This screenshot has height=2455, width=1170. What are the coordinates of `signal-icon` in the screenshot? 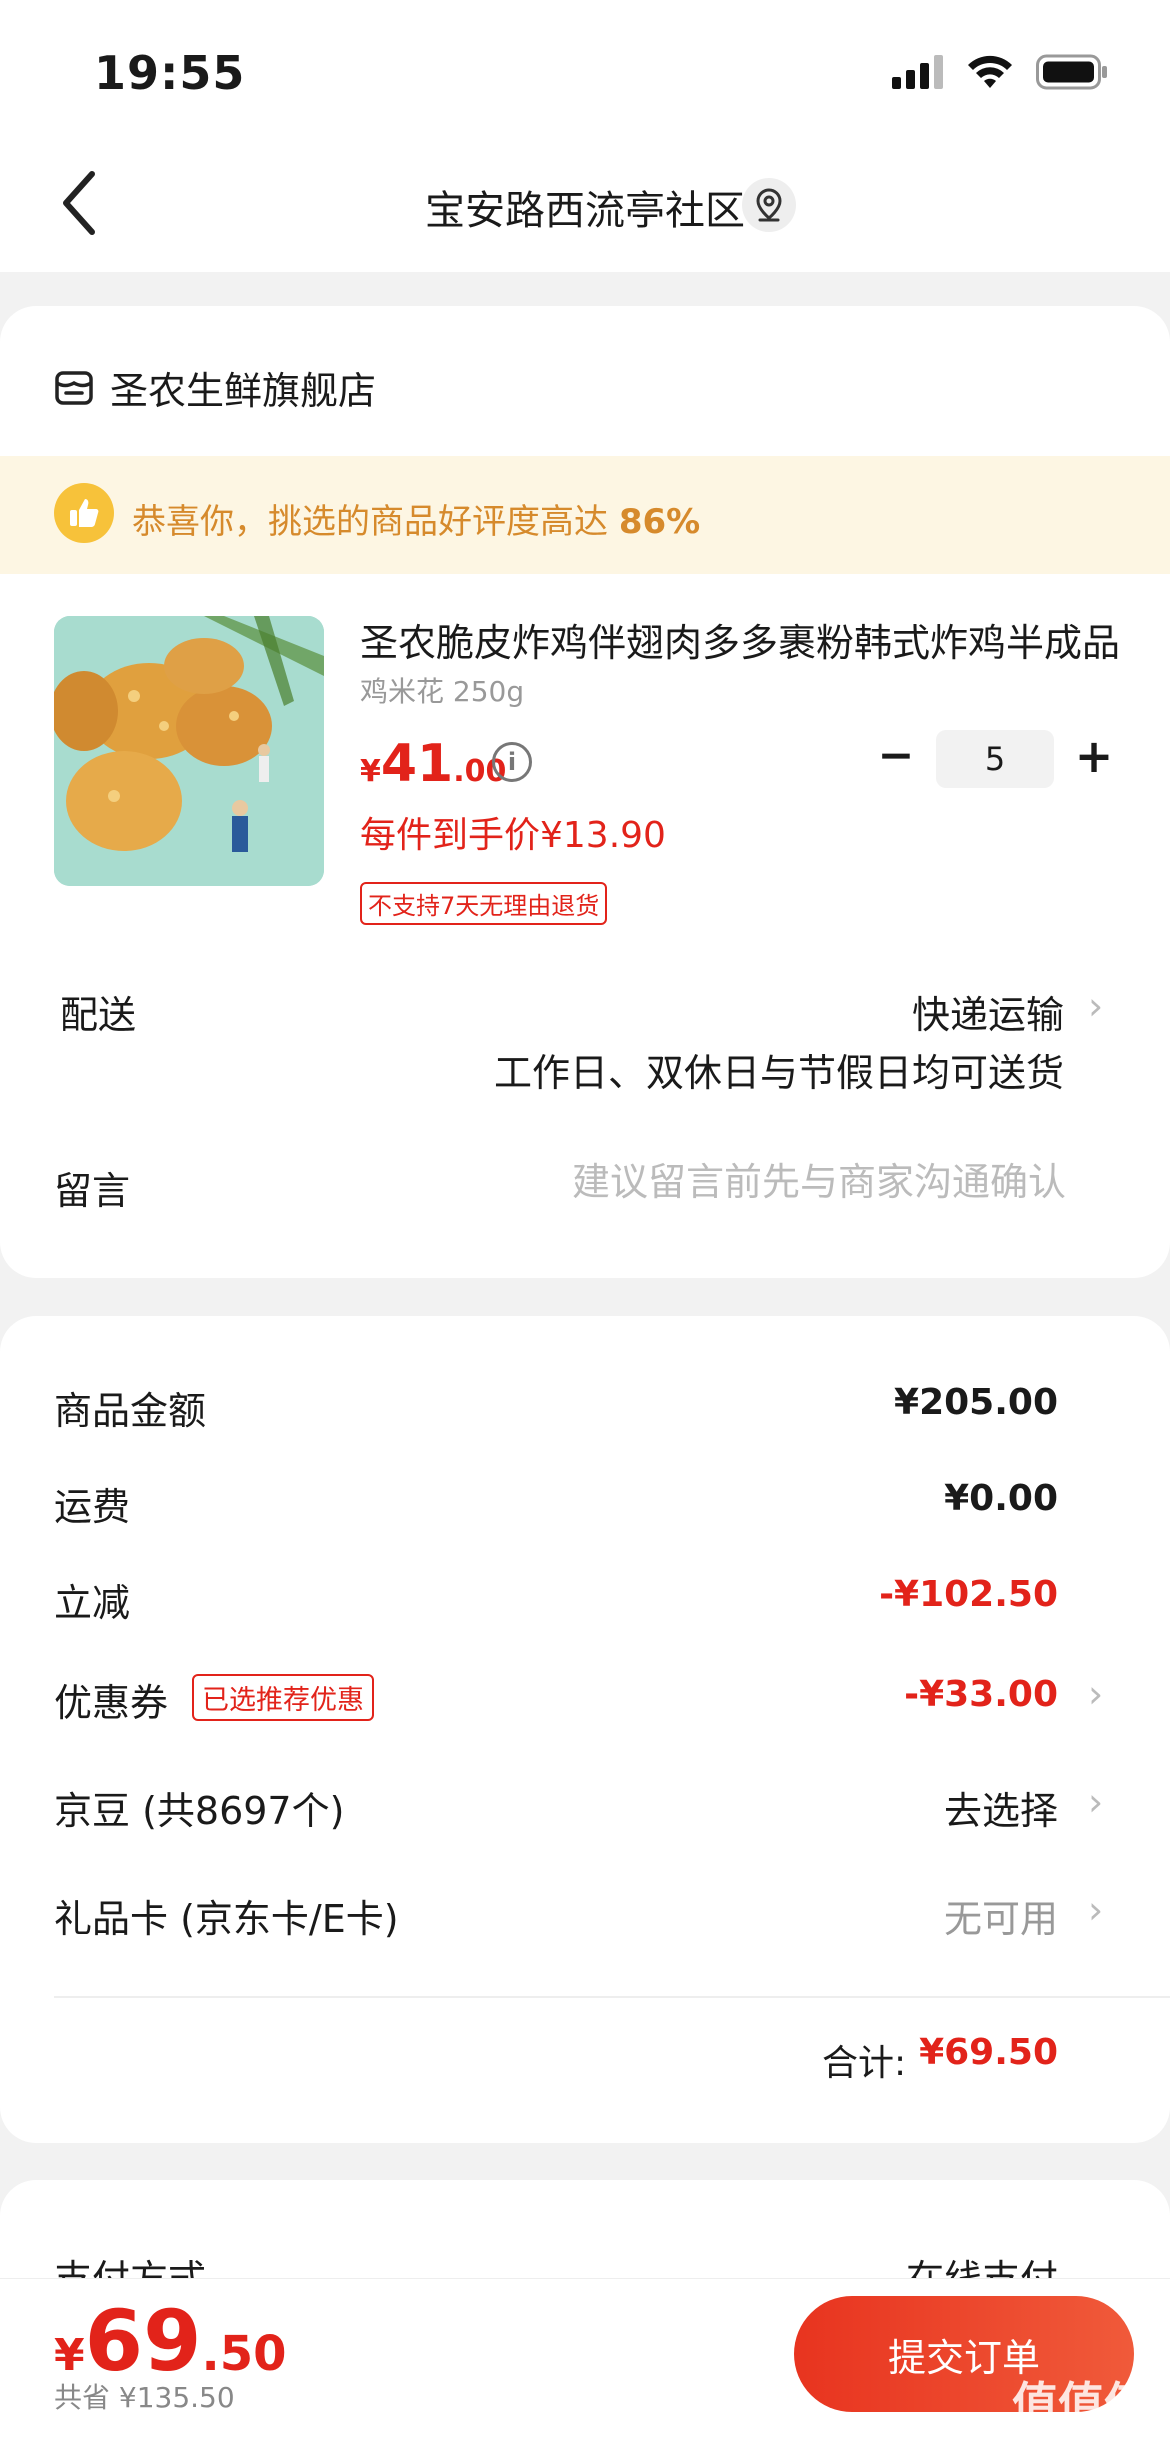 It's located at (917, 72).